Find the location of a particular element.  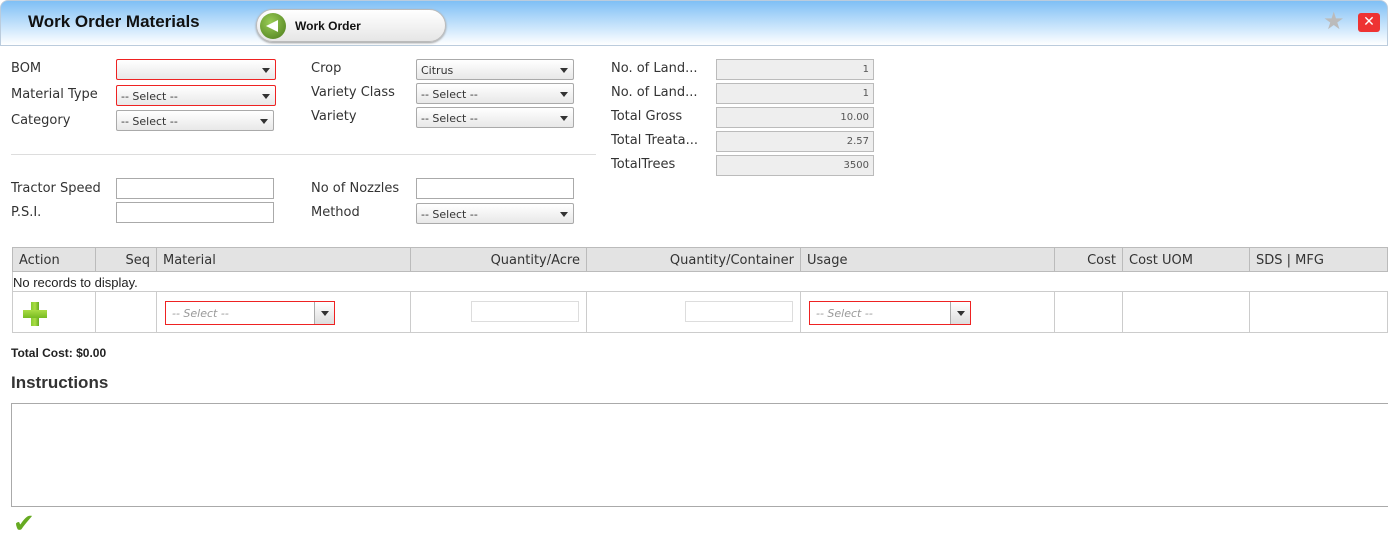

nozzles-label: No of Nozzles is located at coordinates (355, 188).